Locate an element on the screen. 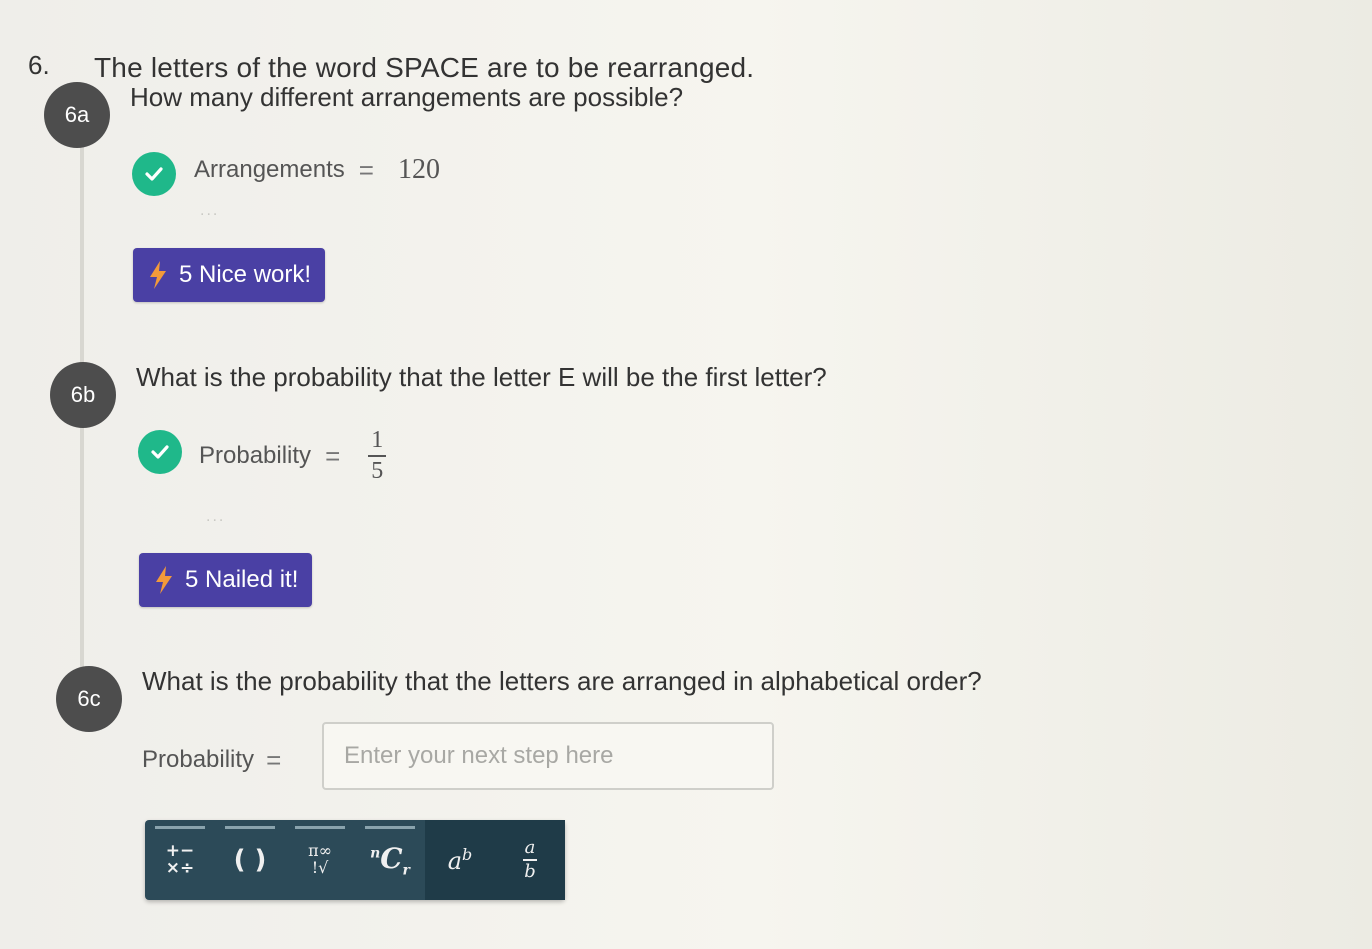 The width and height of the screenshot is (1372, 949). combinations-button: nCr is located at coordinates (390, 860).